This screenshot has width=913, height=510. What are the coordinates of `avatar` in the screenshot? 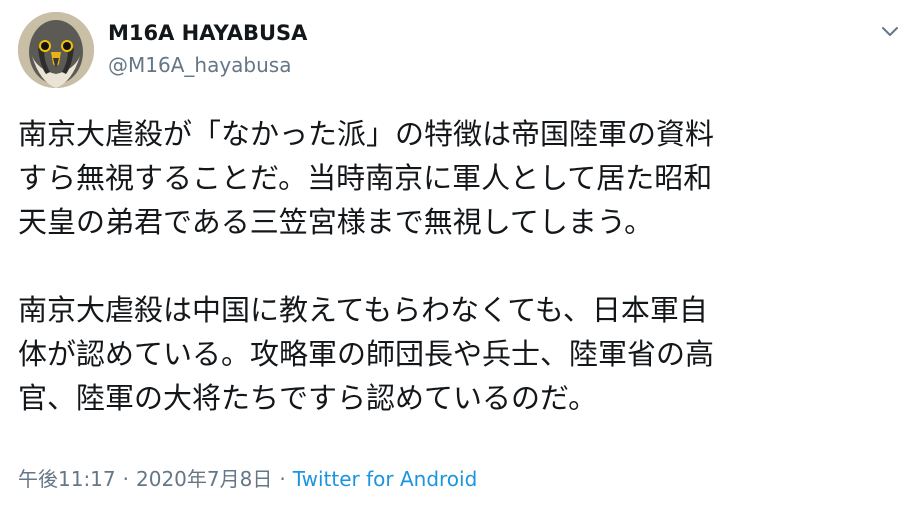 It's located at (56, 50).